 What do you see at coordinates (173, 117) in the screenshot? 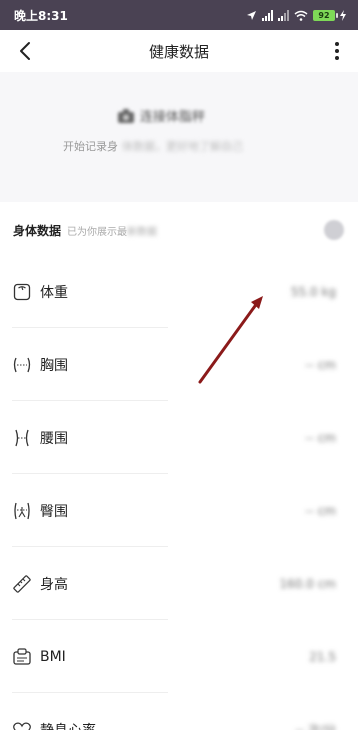
I see `camera-text: 连接体脂秤` at bounding box center [173, 117].